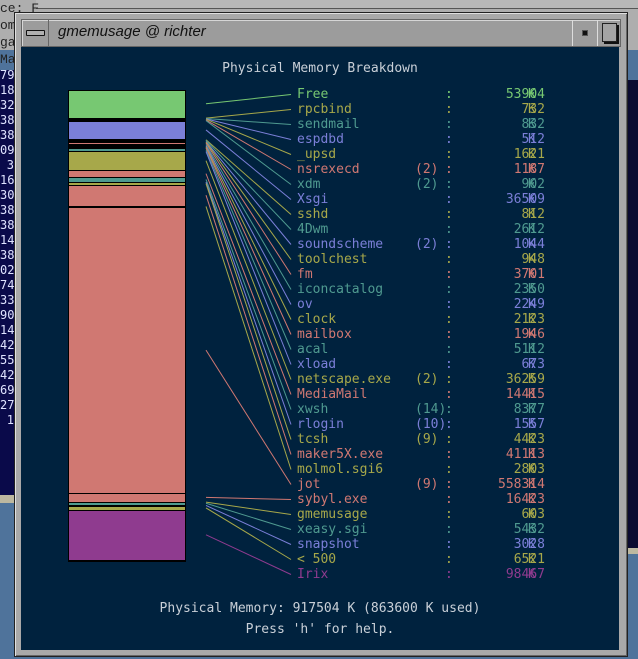 Image resolution: width=638 pixels, height=659 pixels. What do you see at coordinates (320, 629) in the screenshot?
I see `help-hint: Press 'h' for help.` at bounding box center [320, 629].